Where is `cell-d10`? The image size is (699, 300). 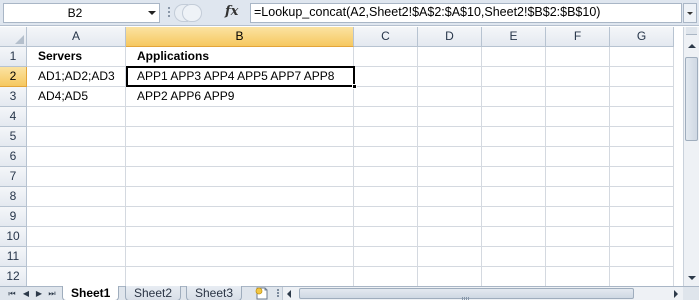 cell-d10 is located at coordinates (450, 237).